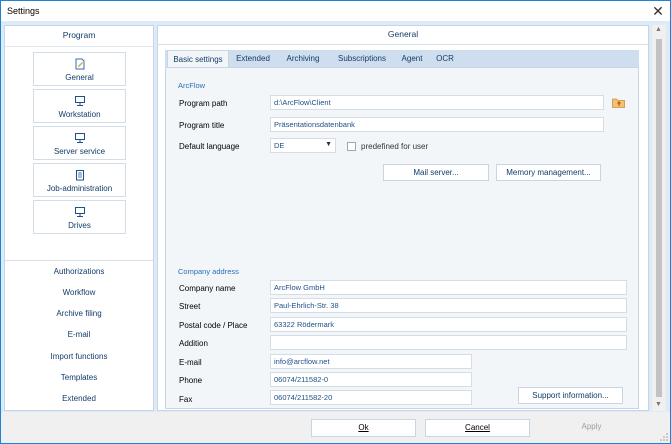 This screenshot has width=671, height=444. What do you see at coordinates (79, 271) in the screenshot?
I see `nav-link-authorizations: Authorizations` at bounding box center [79, 271].